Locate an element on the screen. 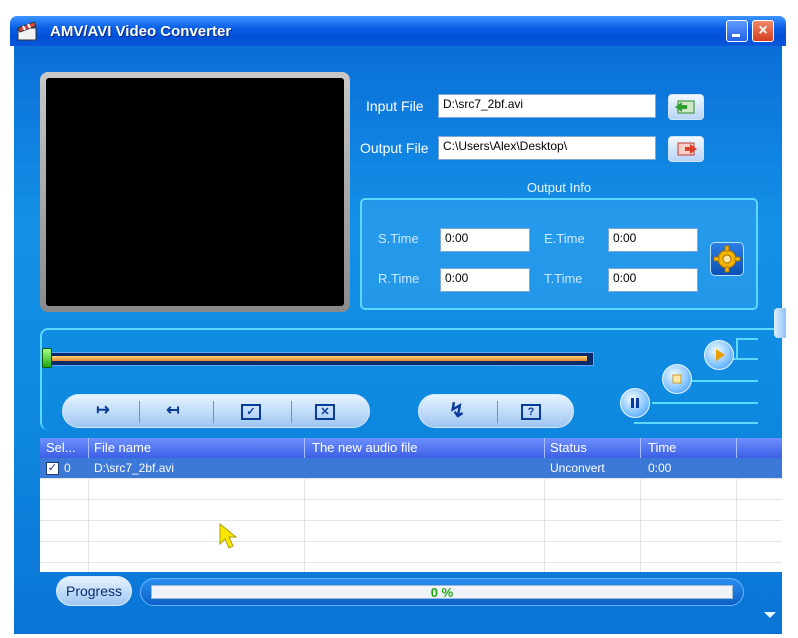 This screenshot has height=638, width=798. settings-button is located at coordinates (727, 259).